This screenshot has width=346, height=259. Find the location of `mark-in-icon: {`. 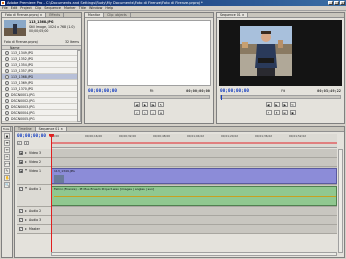

mark-in-icon: { is located at coordinates (137, 112).